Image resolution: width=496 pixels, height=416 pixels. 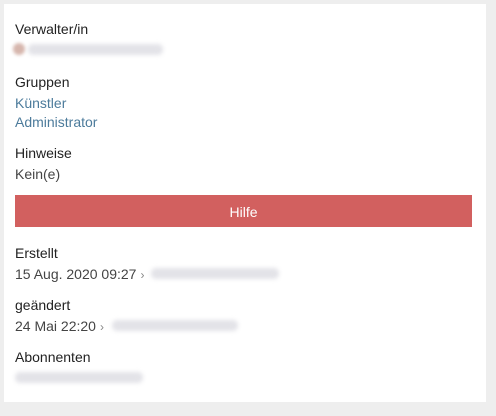 What do you see at coordinates (43, 153) in the screenshot?
I see `notes-label: Hinweise` at bounding box center [43, 153].